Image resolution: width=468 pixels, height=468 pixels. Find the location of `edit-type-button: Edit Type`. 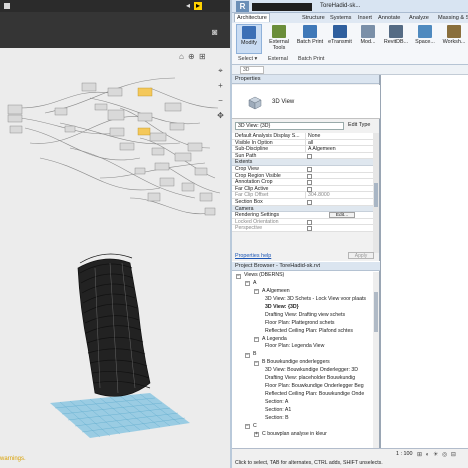

edit-type-button: Edit Type is located at coordinates (359, 125).